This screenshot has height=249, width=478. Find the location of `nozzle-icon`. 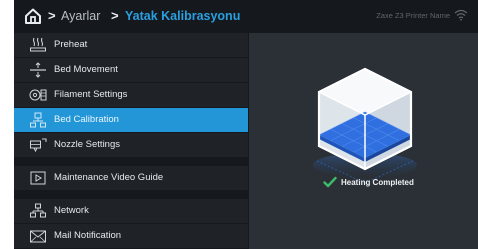

nozzle-icon is located at coordinates (38, 145).